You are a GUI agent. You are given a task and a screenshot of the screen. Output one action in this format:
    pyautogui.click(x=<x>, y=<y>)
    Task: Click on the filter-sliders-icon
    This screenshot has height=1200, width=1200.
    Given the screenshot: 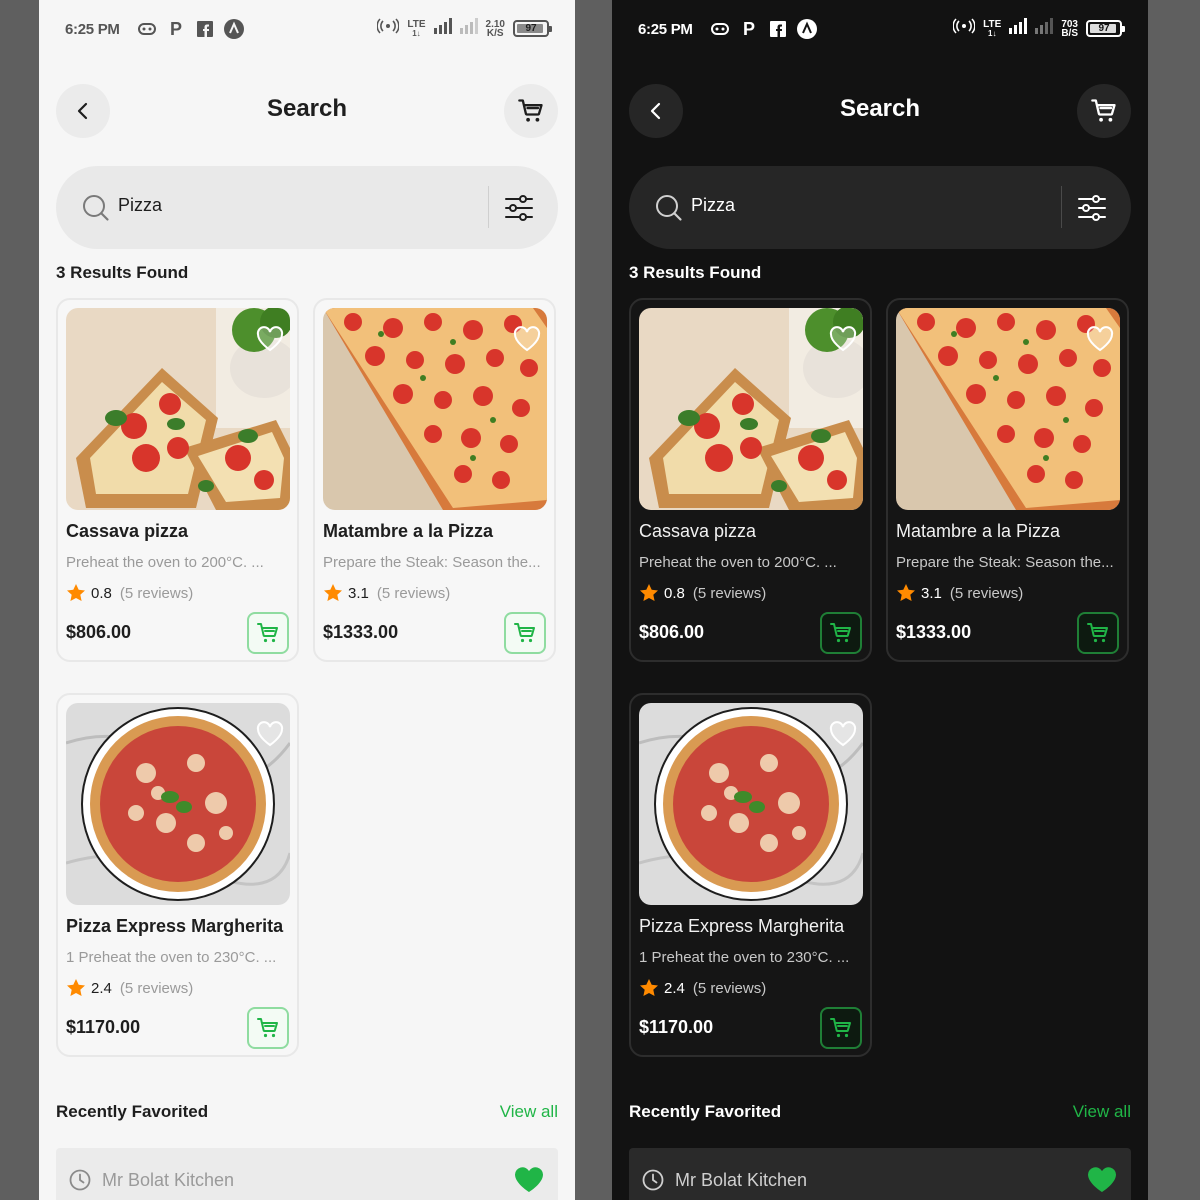 What is the action you would take?
    pyautogui.click(x=1092, y=208)
    